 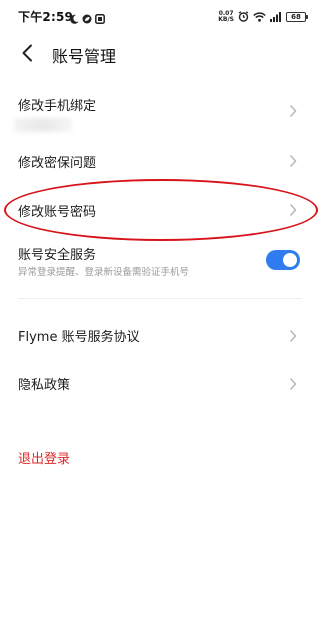 I want to click on account-security-toggle, so click(x=283, y=260).